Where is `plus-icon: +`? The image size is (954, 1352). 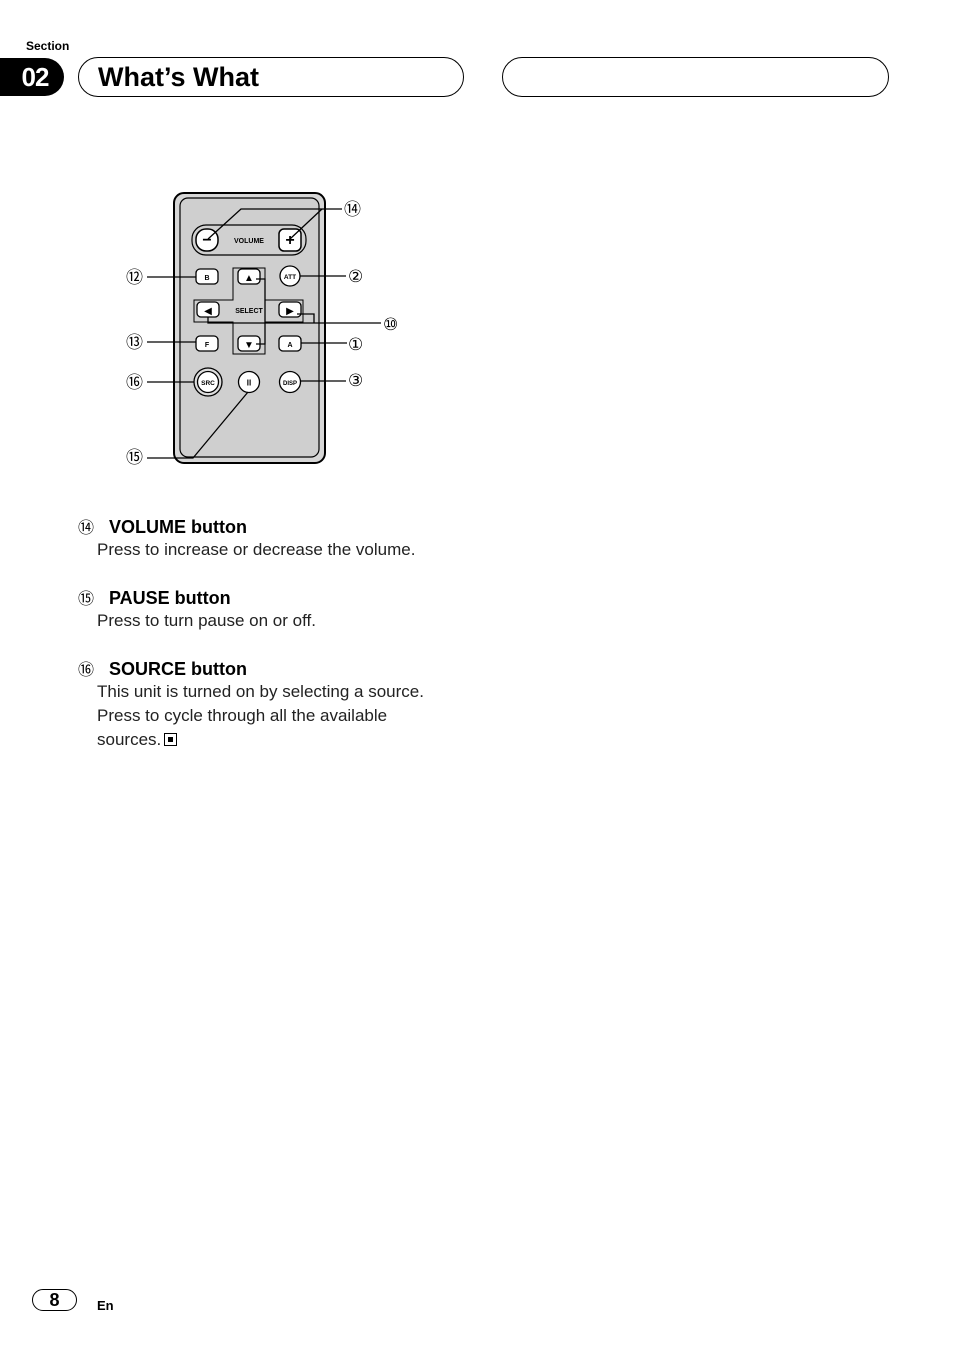
plus-icon: + is located at coordinates (289, 240).